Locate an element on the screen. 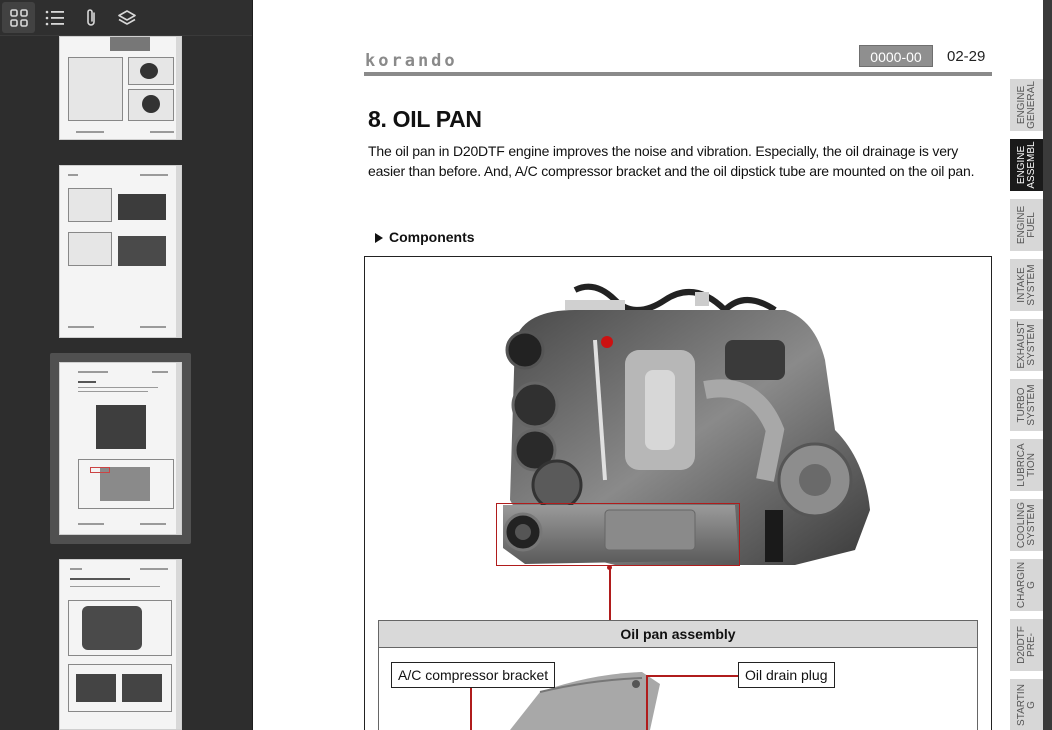 This screenshot has height=730, width=1052. section-code-badge: 0000-00 is located at coordinates (896, 56).